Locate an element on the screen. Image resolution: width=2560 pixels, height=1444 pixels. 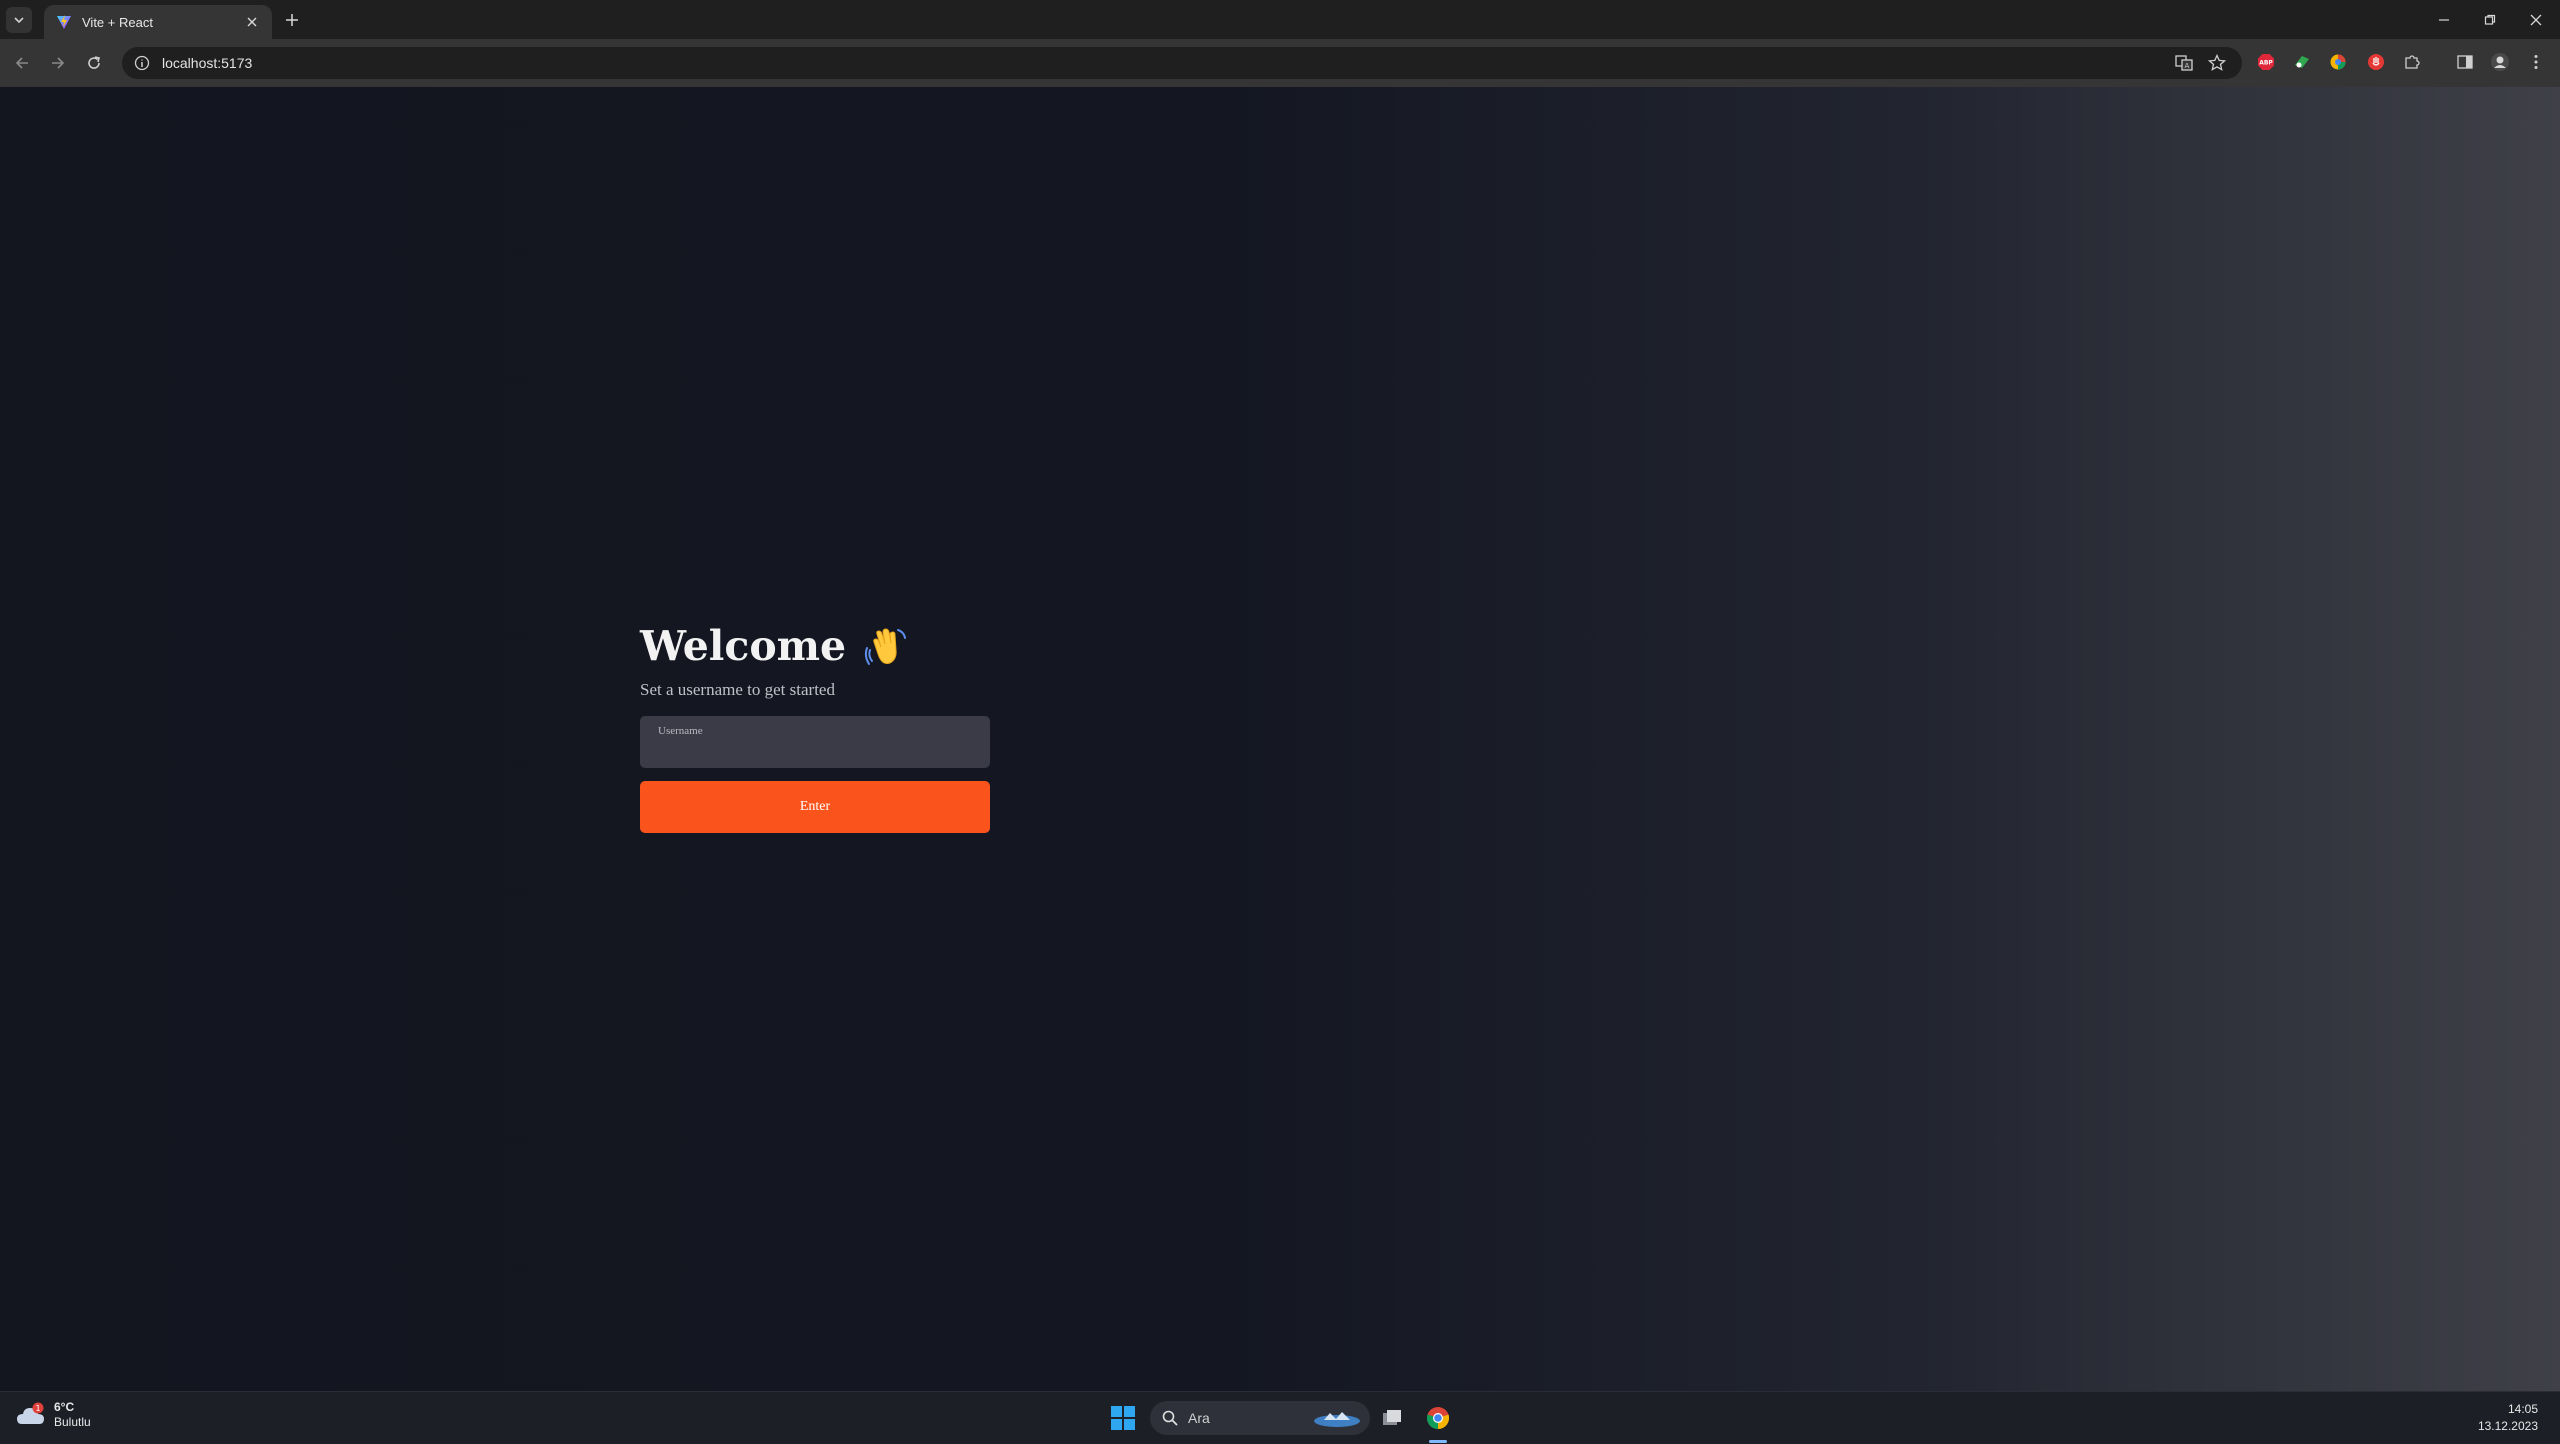
svg-text: A is located at coordinates (2187, 66).